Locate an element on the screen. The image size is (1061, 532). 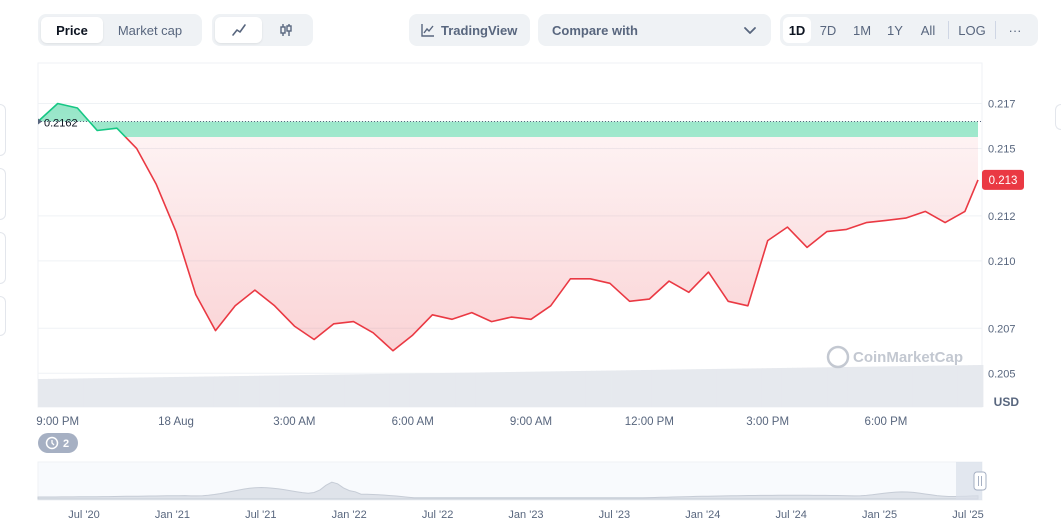
range-navigator is located at coordinates (512, 481).